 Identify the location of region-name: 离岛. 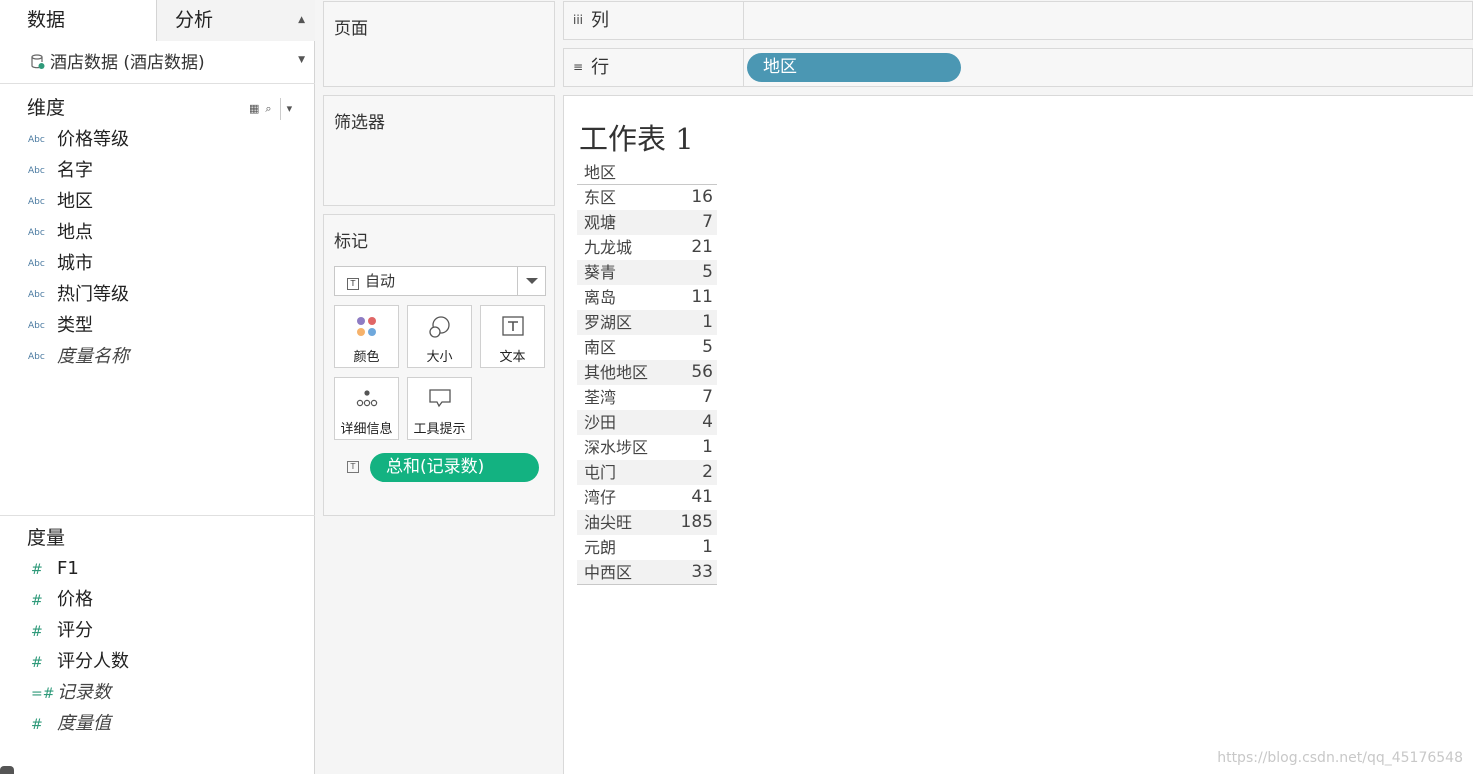
(600, 297).